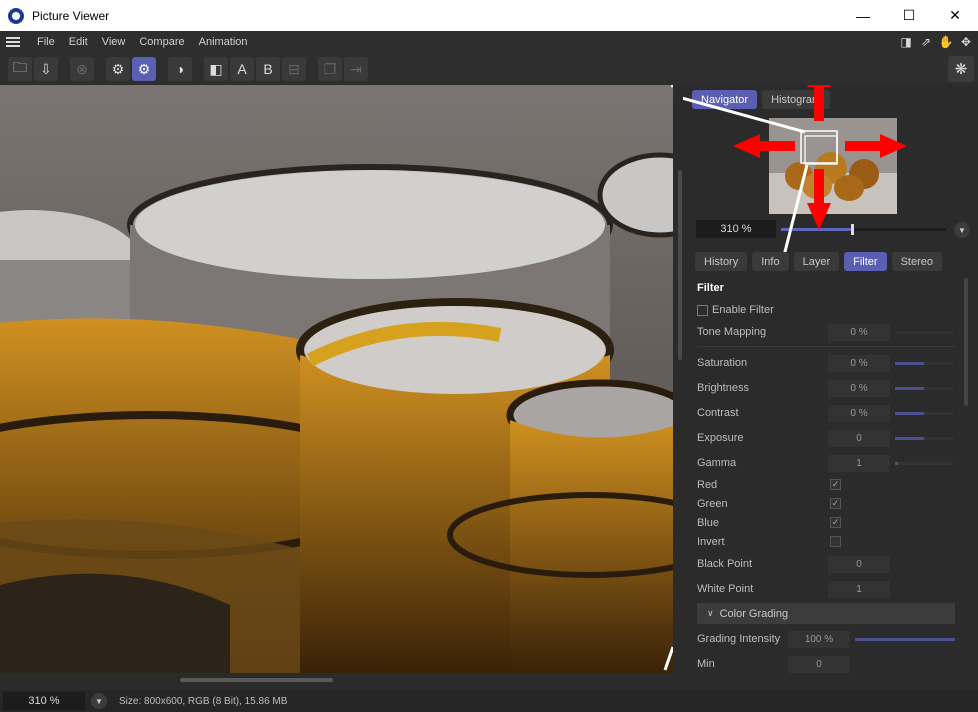  Describe the element at coordinates (770, 261) in the screenshot. I see `tab-info: Info` at that location.